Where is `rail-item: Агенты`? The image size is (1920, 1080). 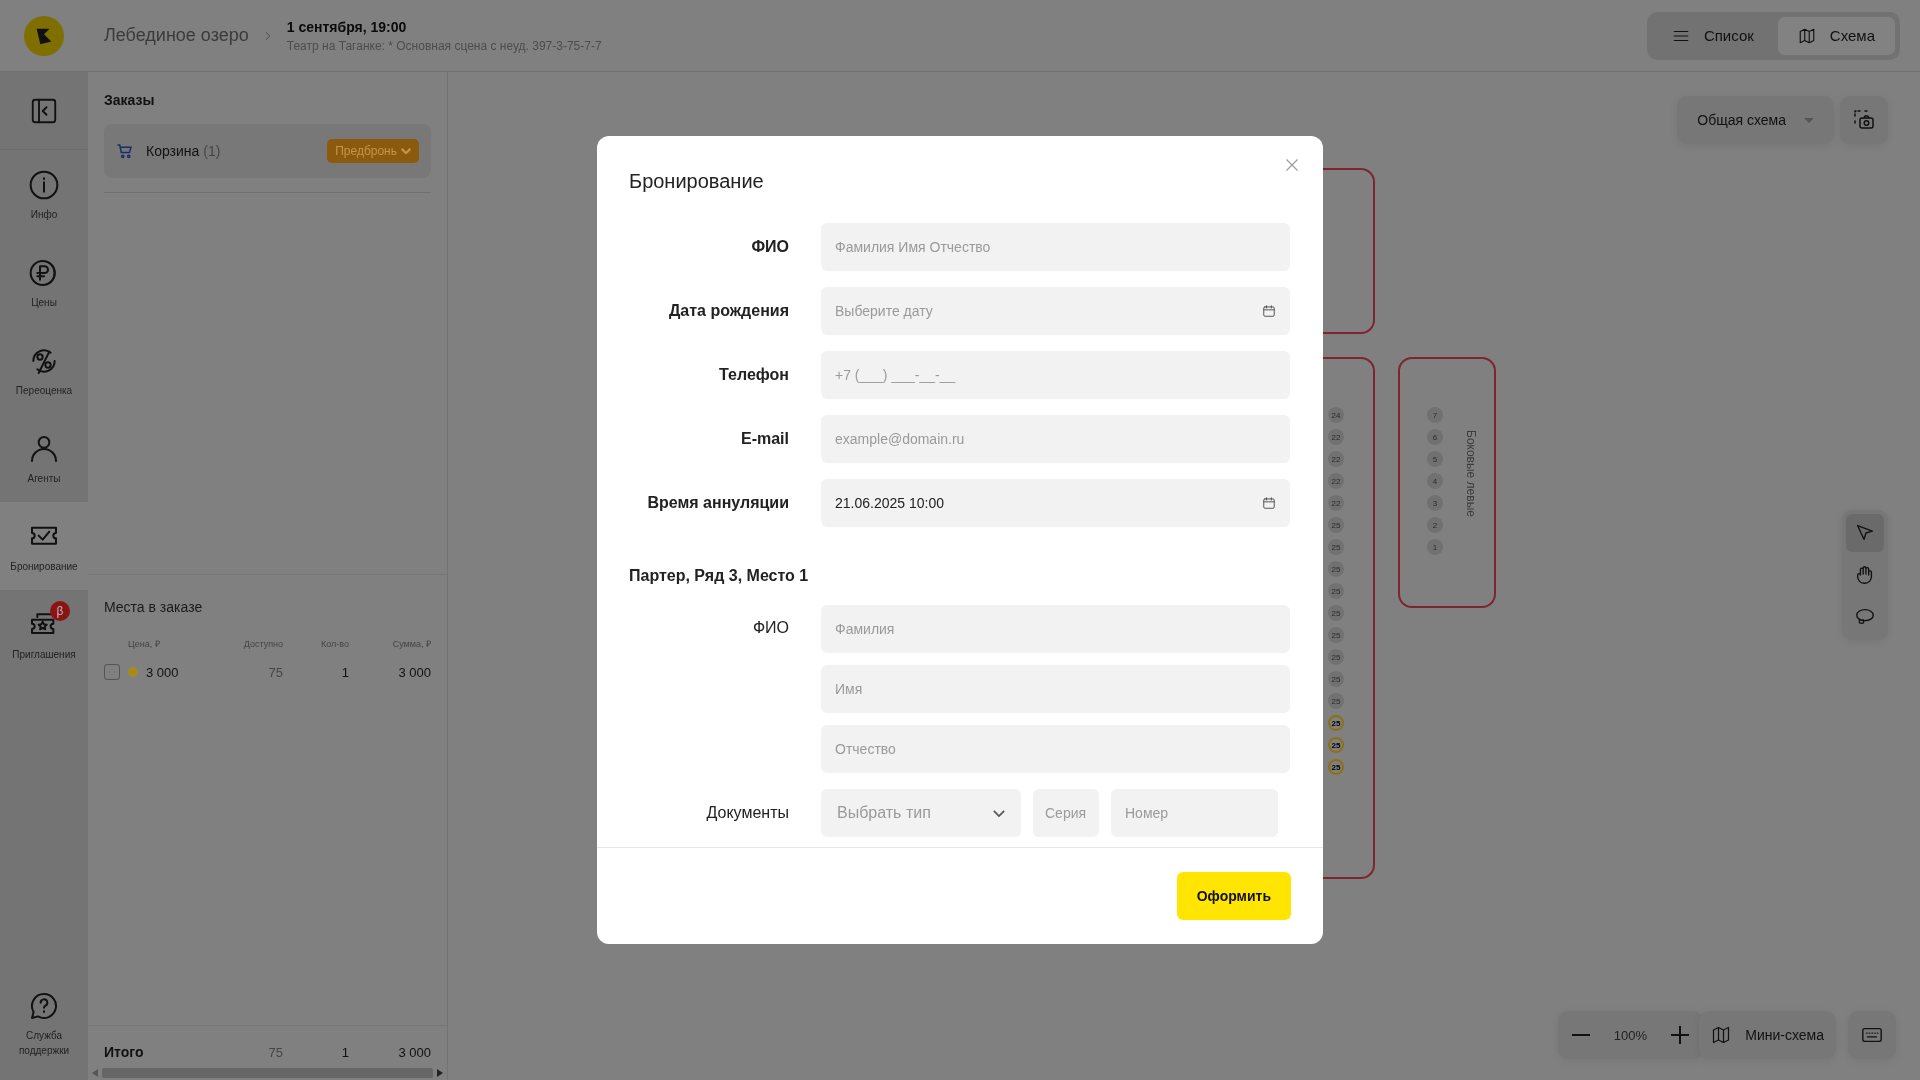 rail-item: Агенты is located at coordinates (44, 458).